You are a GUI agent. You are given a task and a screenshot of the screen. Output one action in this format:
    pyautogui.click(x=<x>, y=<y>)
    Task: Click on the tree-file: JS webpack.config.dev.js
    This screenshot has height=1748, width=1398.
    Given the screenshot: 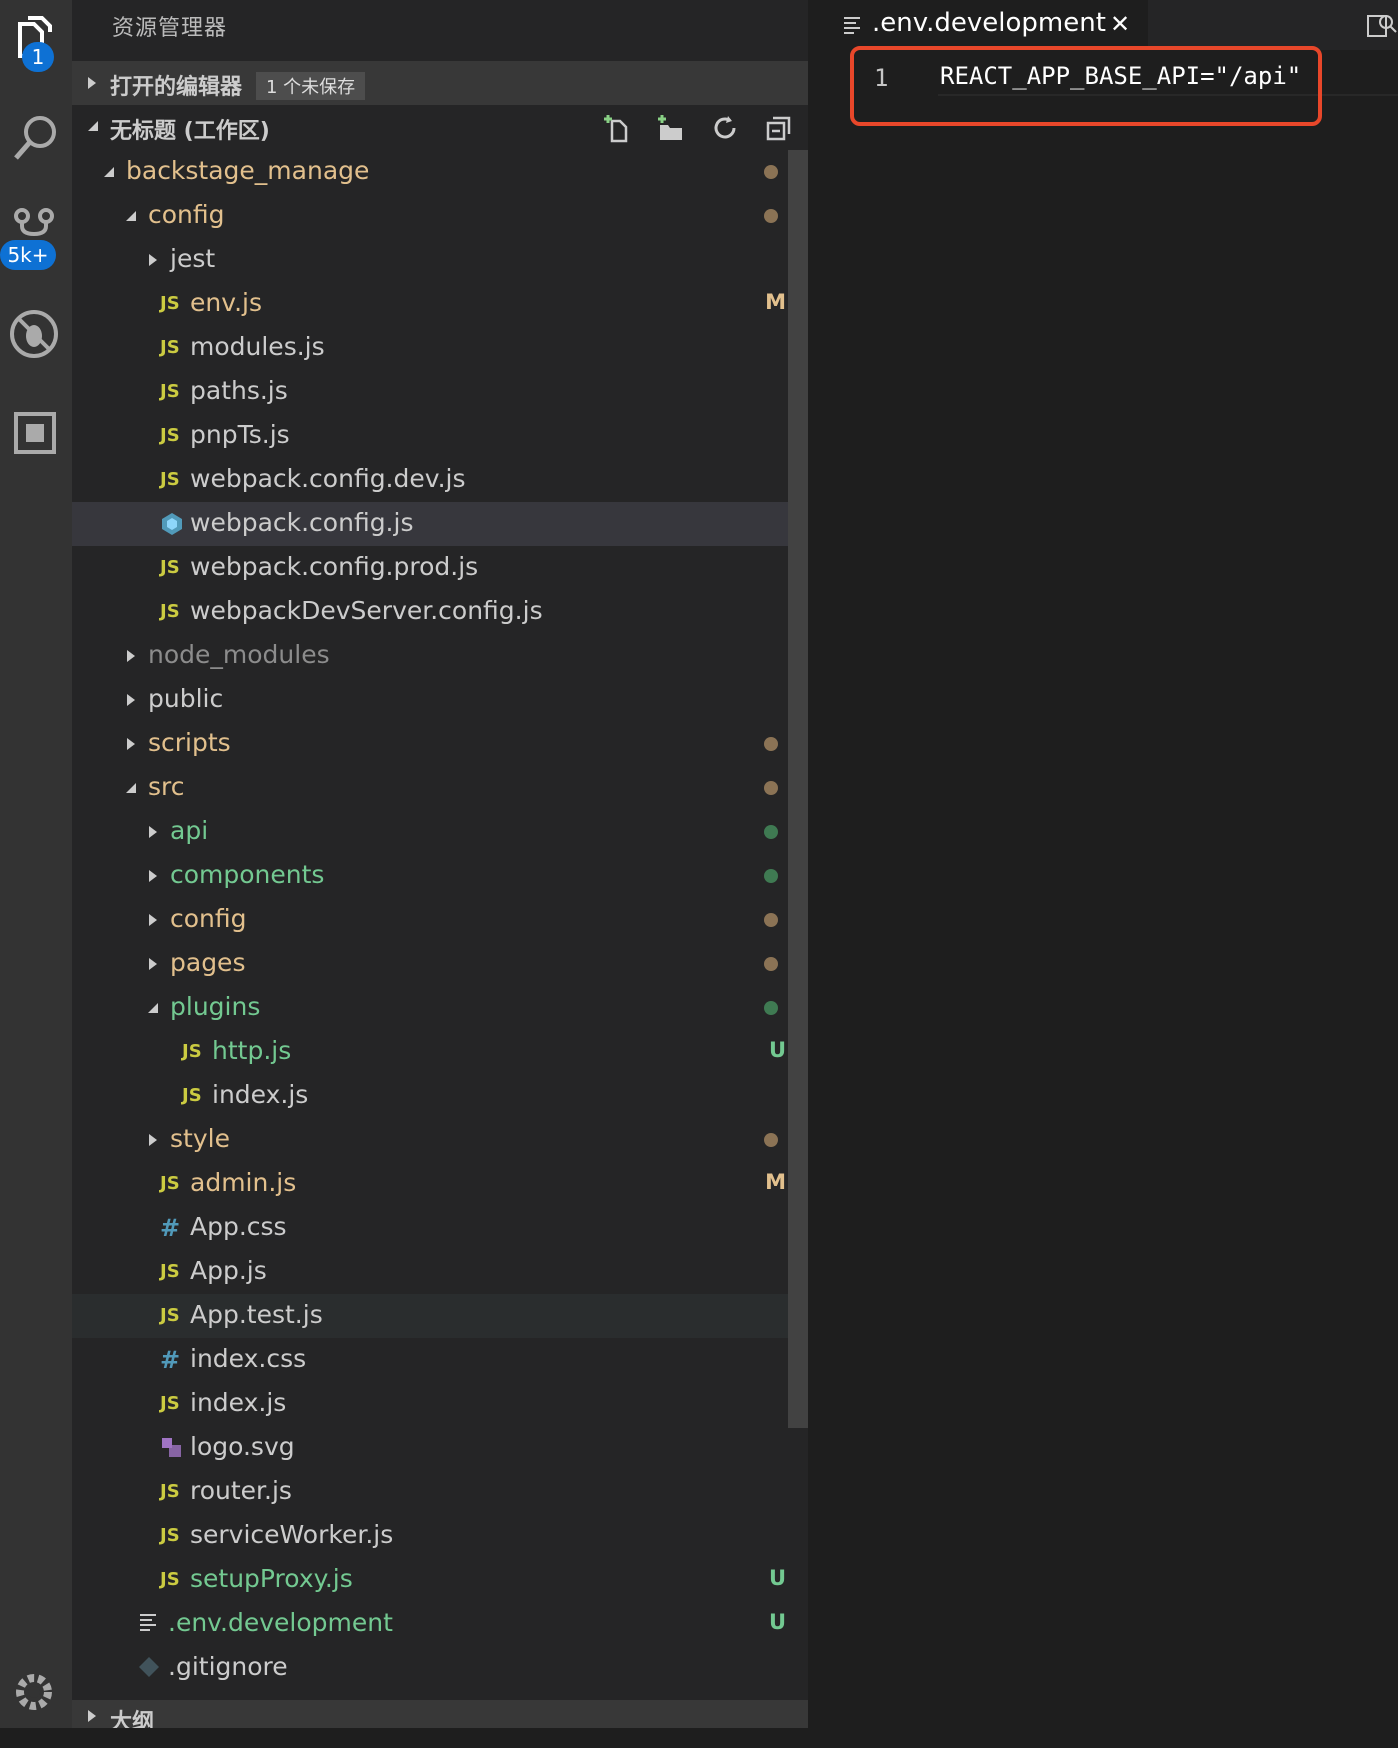 What is the action you would take?
    pyautogui.click(x=440, y=480)
    